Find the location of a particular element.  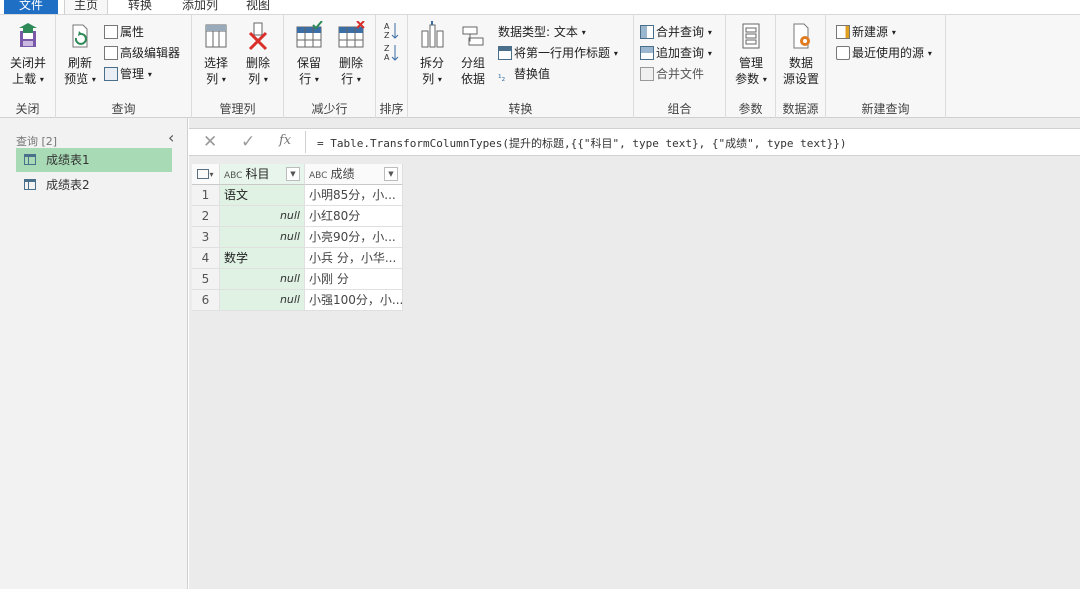

refresh-preview-button: 刷新 预览 ▾ is located at coordinates (80, 54).